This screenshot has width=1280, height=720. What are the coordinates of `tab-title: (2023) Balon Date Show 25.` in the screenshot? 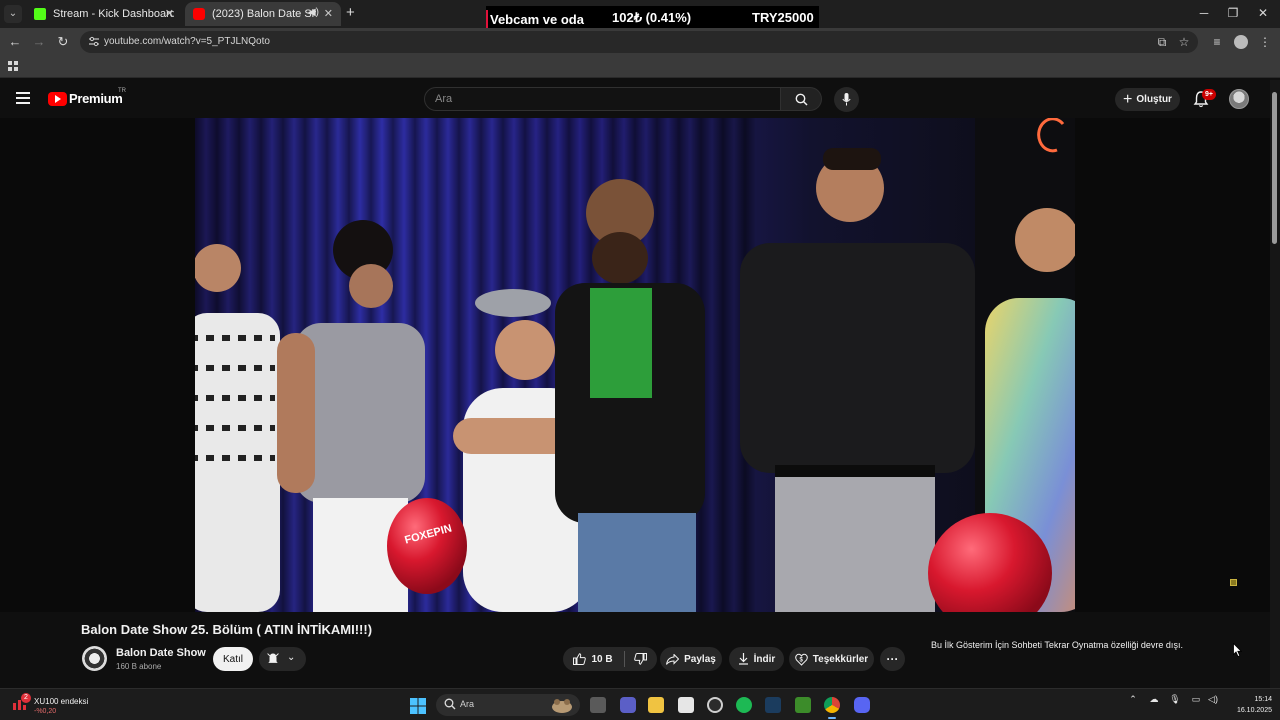 It's located at (264, 14).